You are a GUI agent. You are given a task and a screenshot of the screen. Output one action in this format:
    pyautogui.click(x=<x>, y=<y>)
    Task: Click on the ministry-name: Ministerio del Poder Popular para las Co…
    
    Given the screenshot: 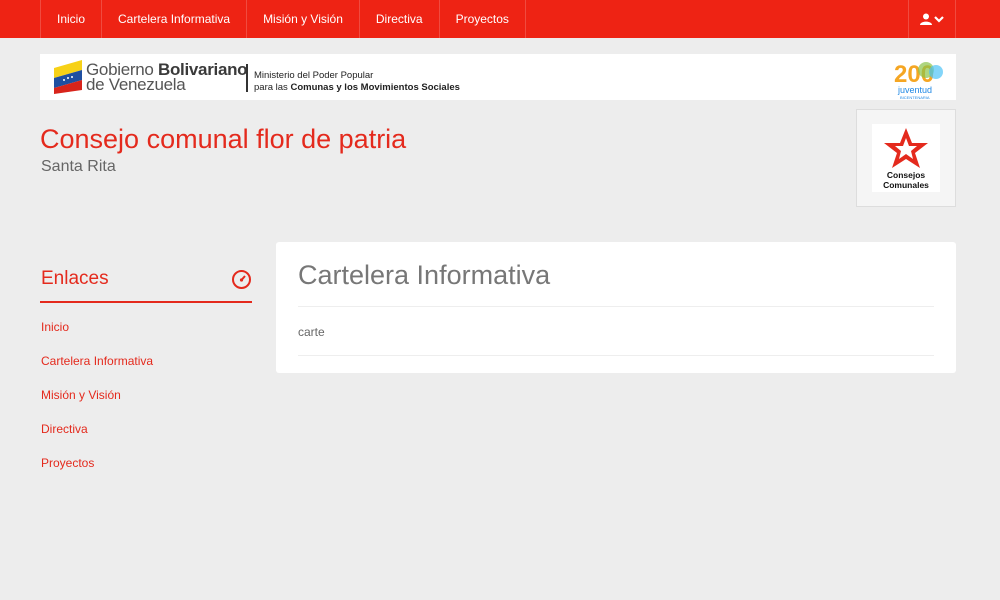 What is the action you would take?
    pyautogui.click(x=357, y=82)
    